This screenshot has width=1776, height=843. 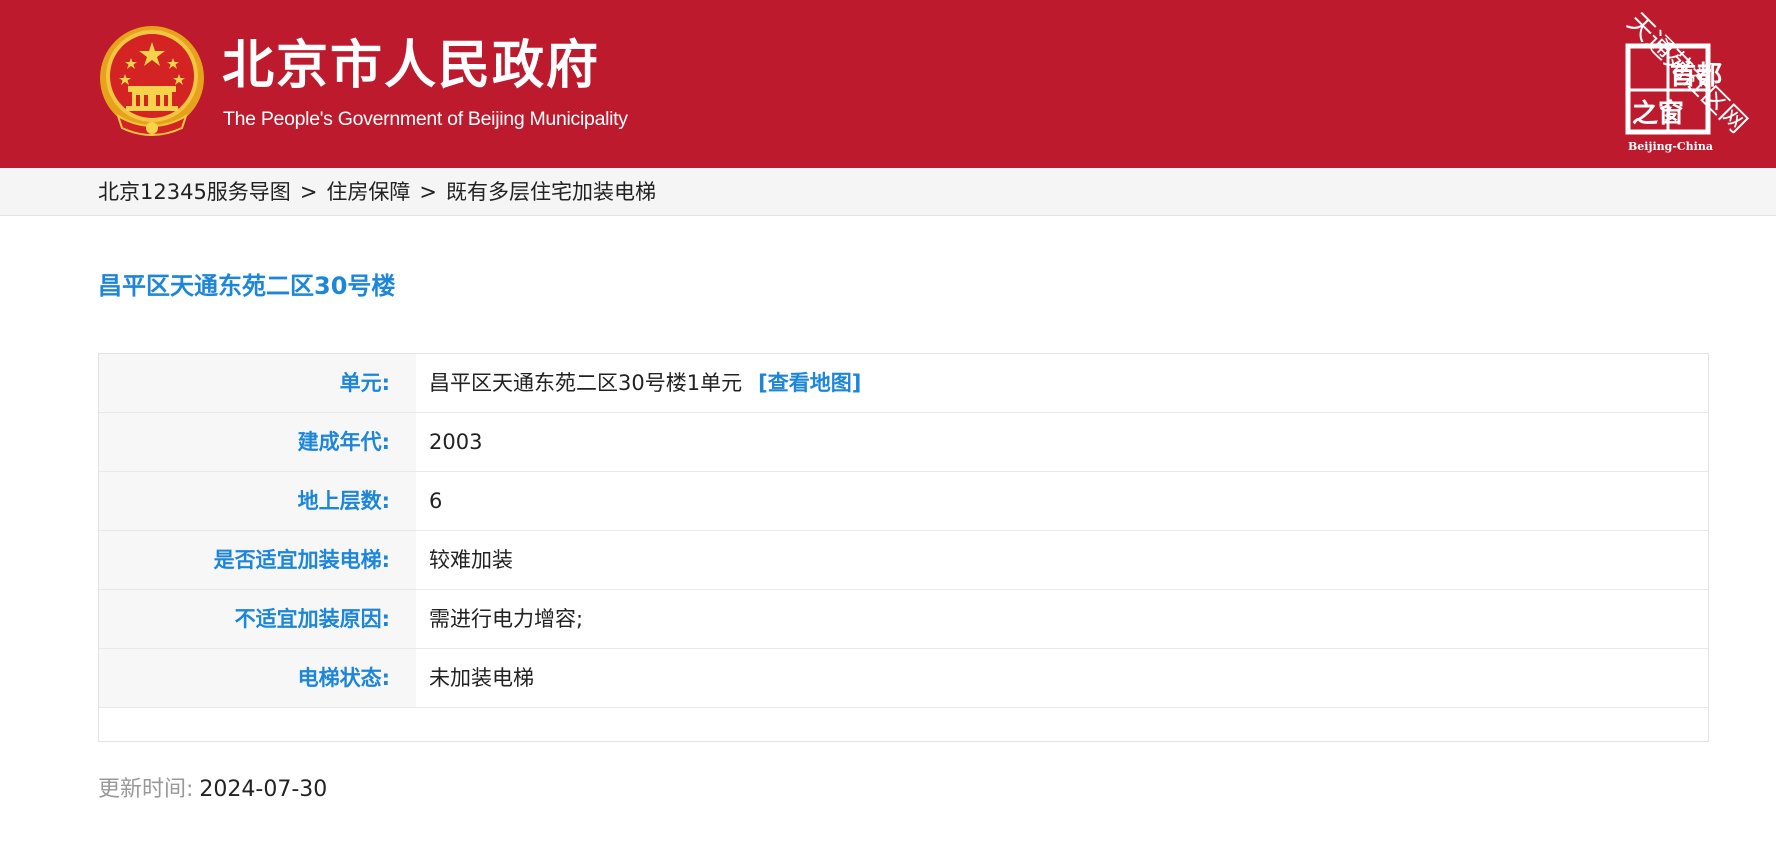 I want to click on info-row-elevator-status: 电梯状态: 未加装电梯, so click(x=903, y=678).